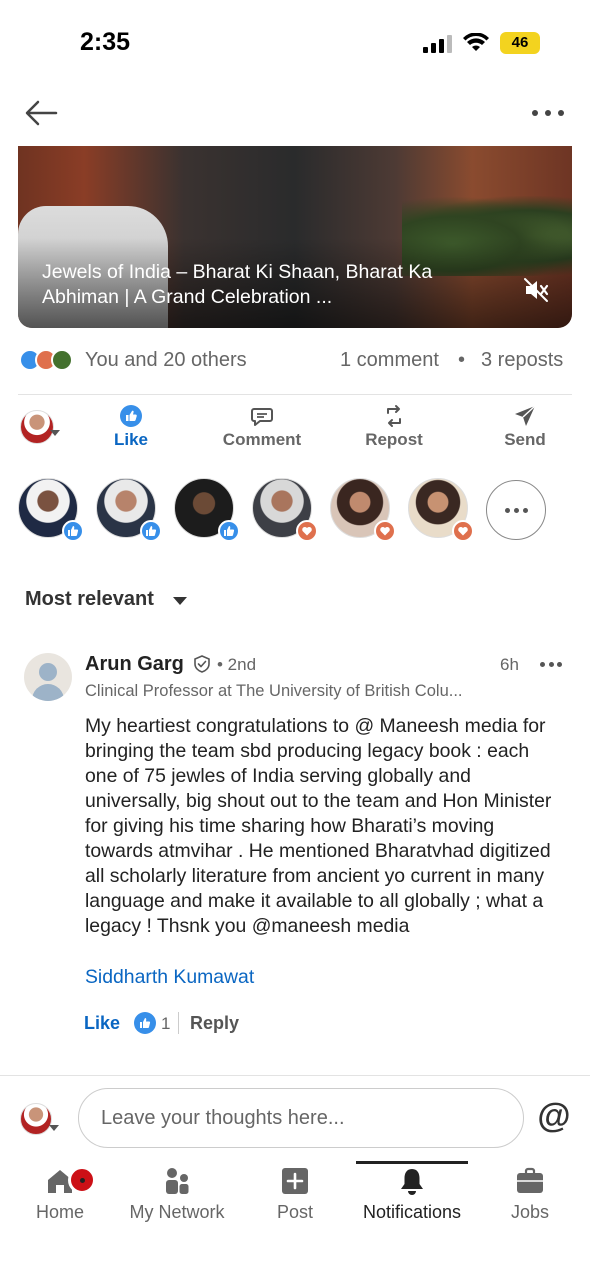 This screenshot has height=1280, width=590. Describe the element at coordinates (134, 664) in the screenshot. I see `commenter-name: Arun Garg` at that location.